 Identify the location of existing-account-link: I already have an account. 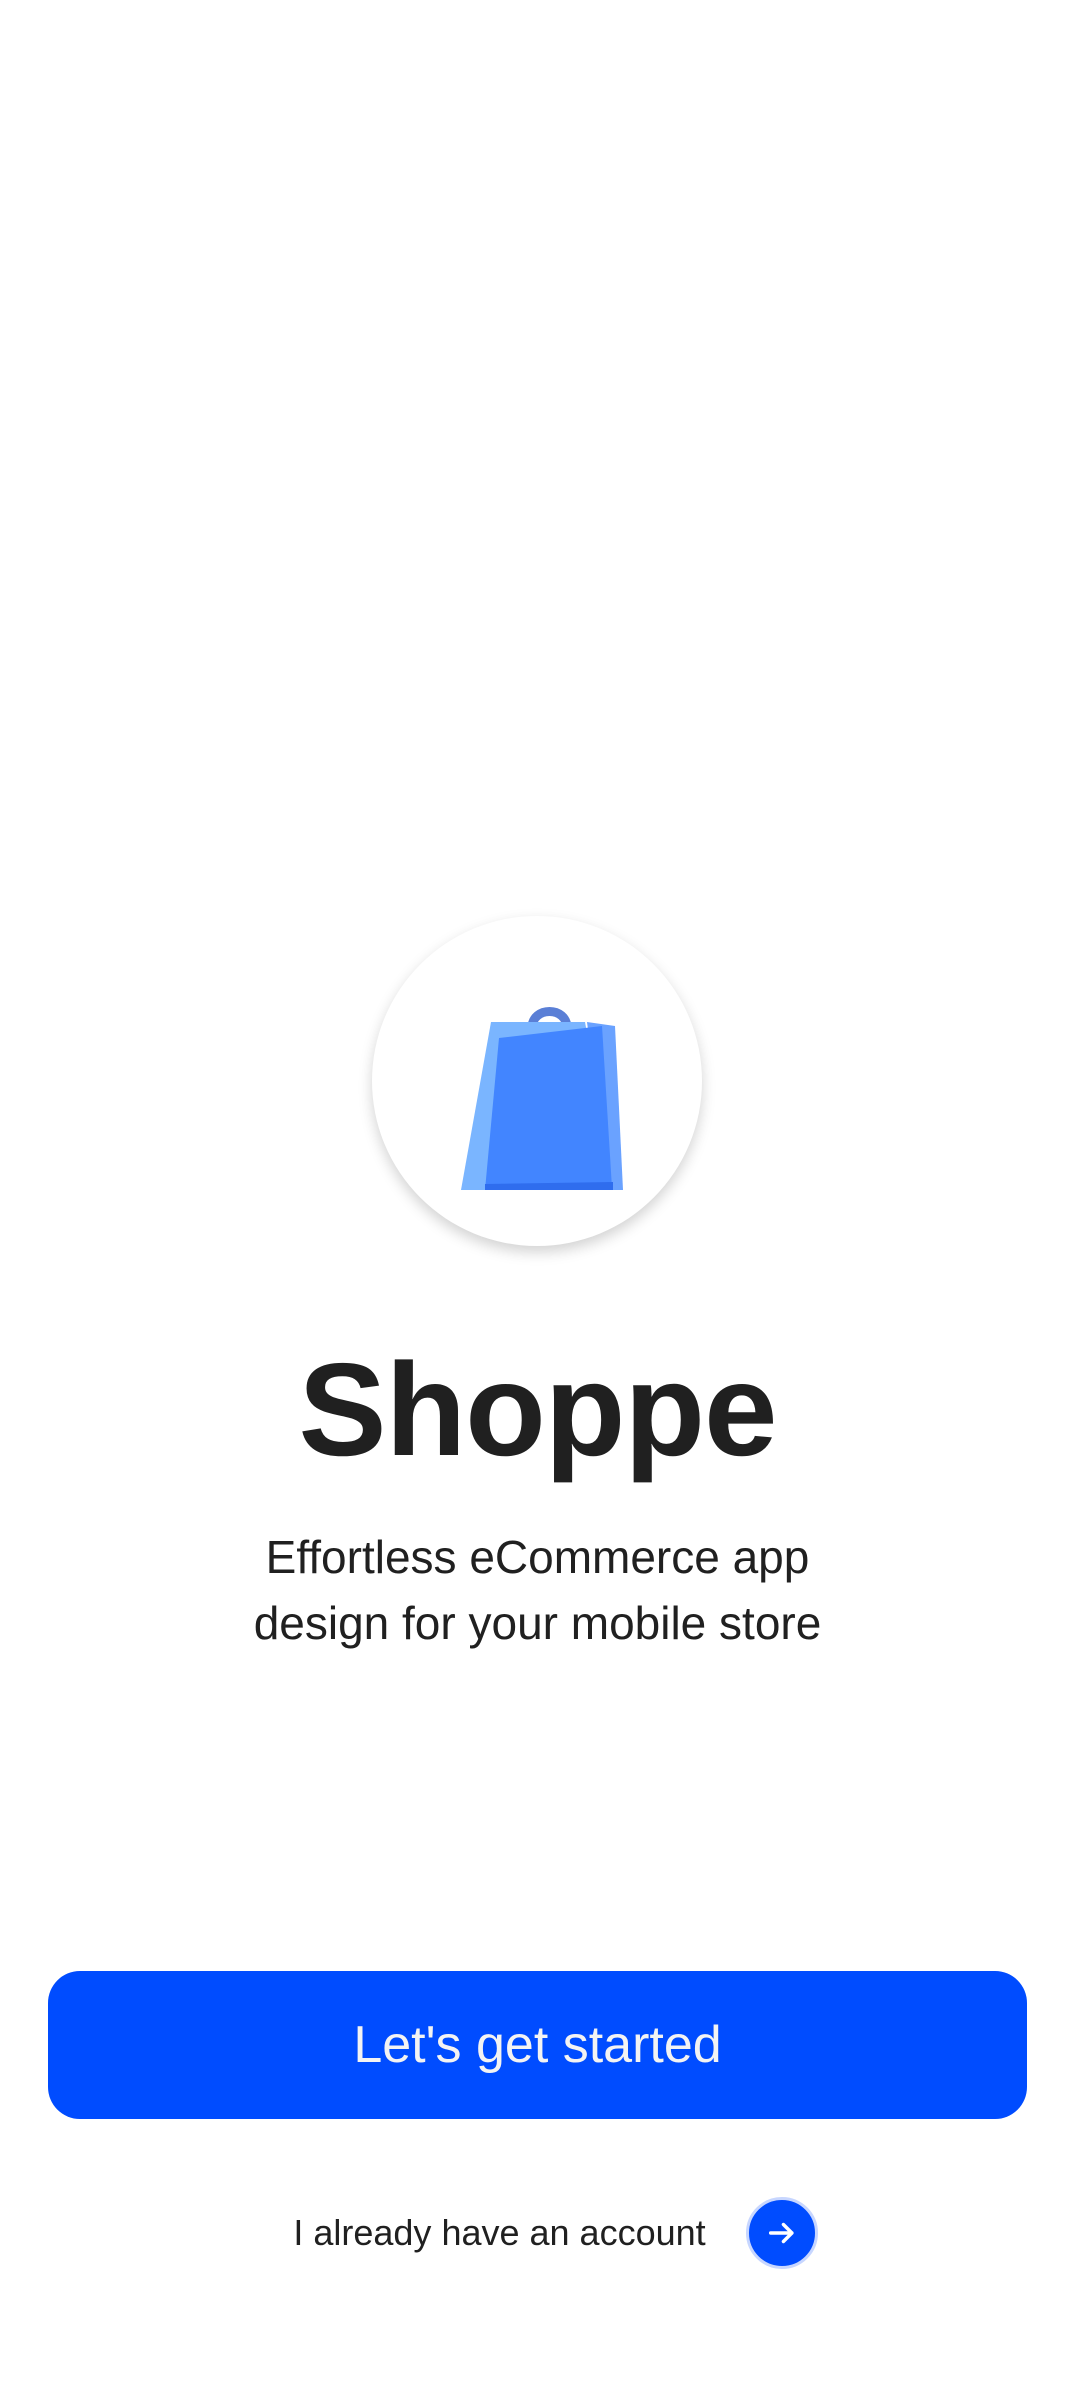
(499, 2233).